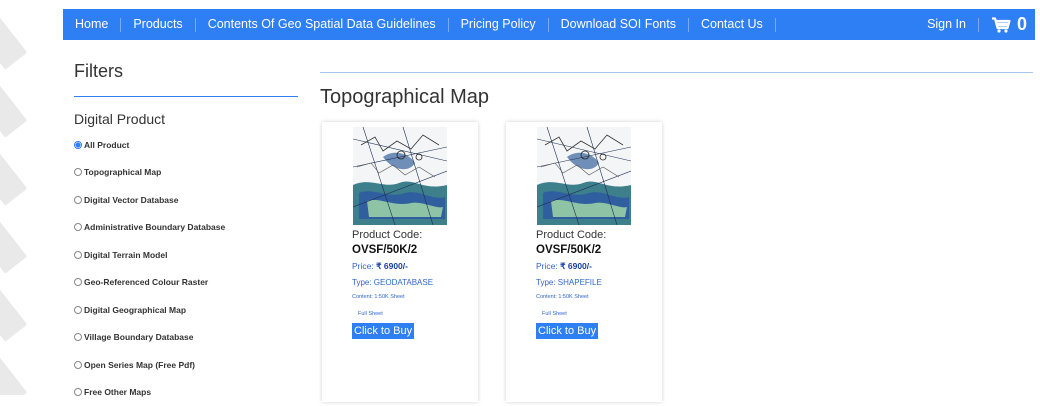 This screenshot has width=1040, height=406. What do you see at coordinates (187, 71) in the screenshot?
I see `filters-title: Filters` at bounding box center [187, 71].